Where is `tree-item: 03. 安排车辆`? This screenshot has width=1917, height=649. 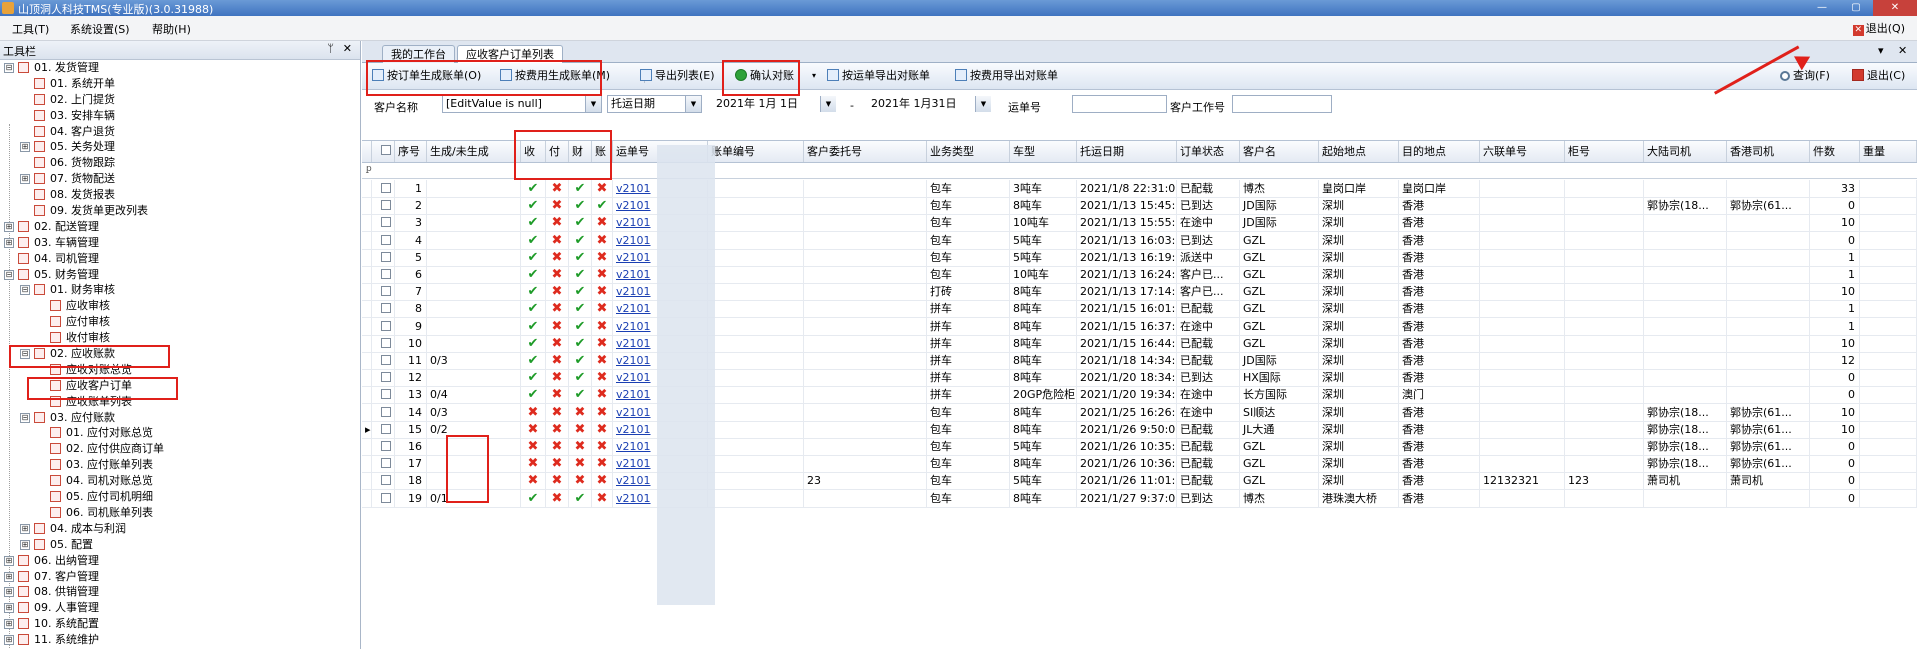 tree-item: 03. 安排车辆 is located at coordinates (180, 116).